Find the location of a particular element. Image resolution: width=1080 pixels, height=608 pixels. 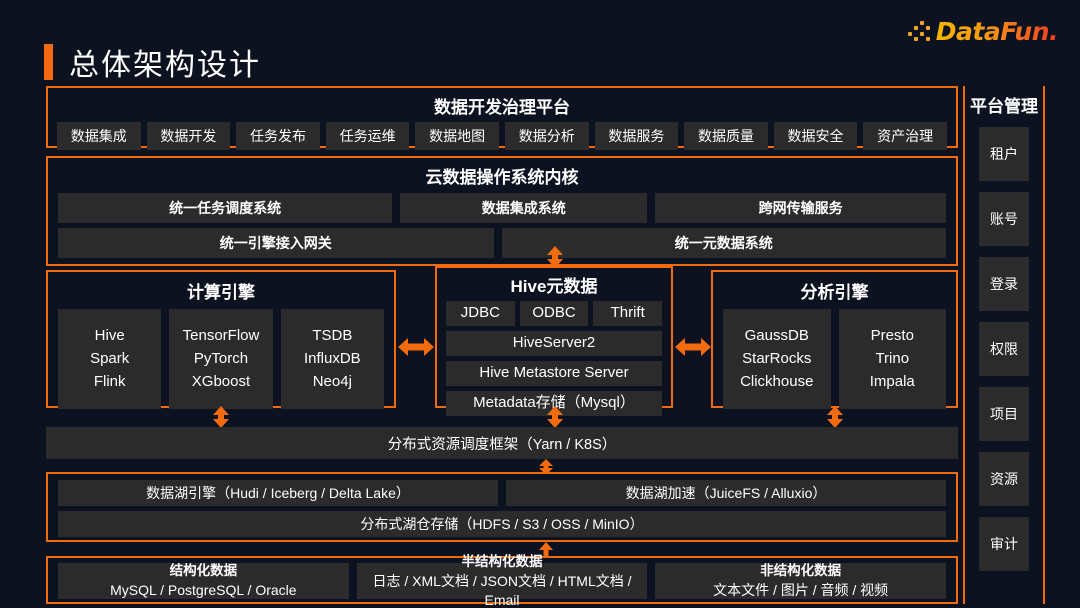

sidebar-item-2: 账号 is located at coordinates (1004, 219).